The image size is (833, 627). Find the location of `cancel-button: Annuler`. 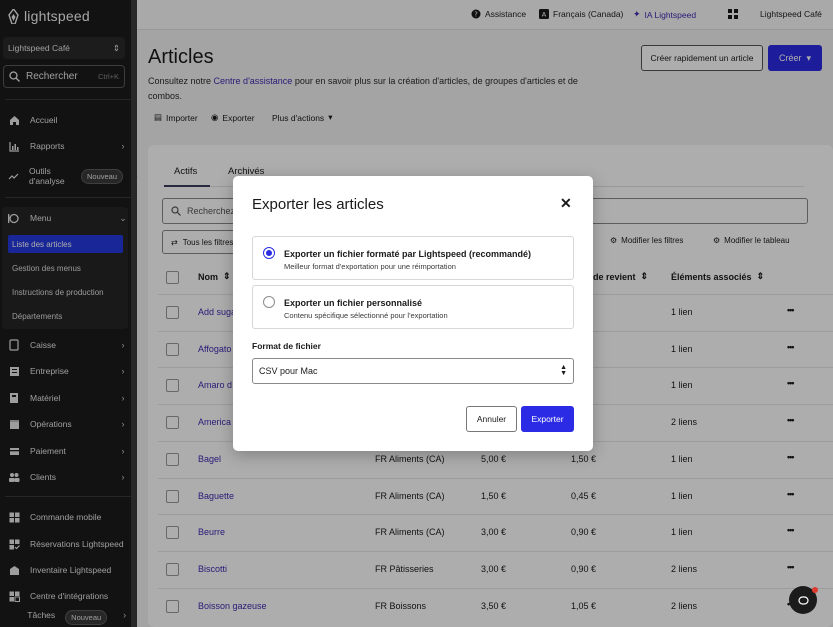

cancel-button: Annuler is located at coordinates (491, 419).